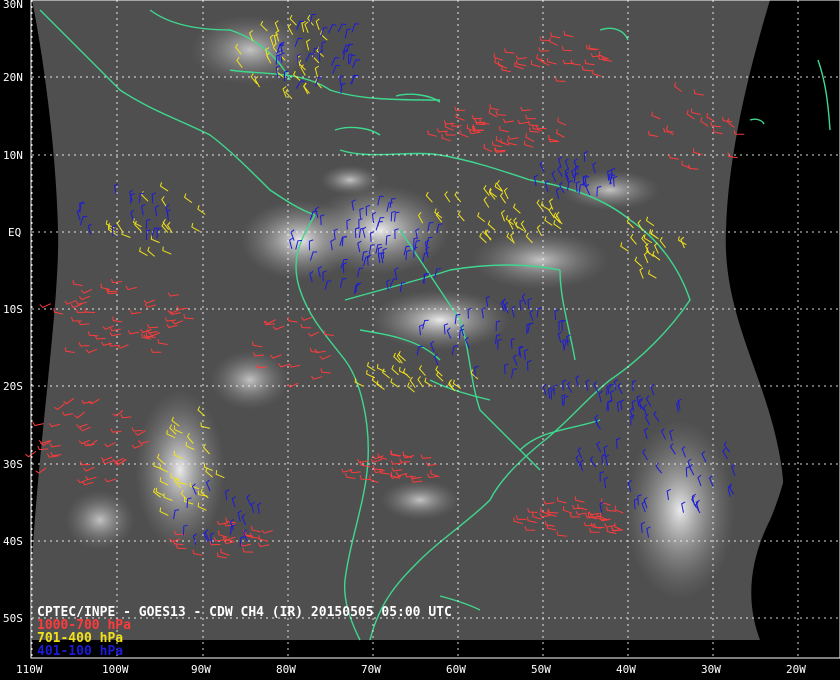 Image resolution: width=840 pixels, height=680 pixels. I want to click on lon-label-100w: 100W, so click(115, 669).